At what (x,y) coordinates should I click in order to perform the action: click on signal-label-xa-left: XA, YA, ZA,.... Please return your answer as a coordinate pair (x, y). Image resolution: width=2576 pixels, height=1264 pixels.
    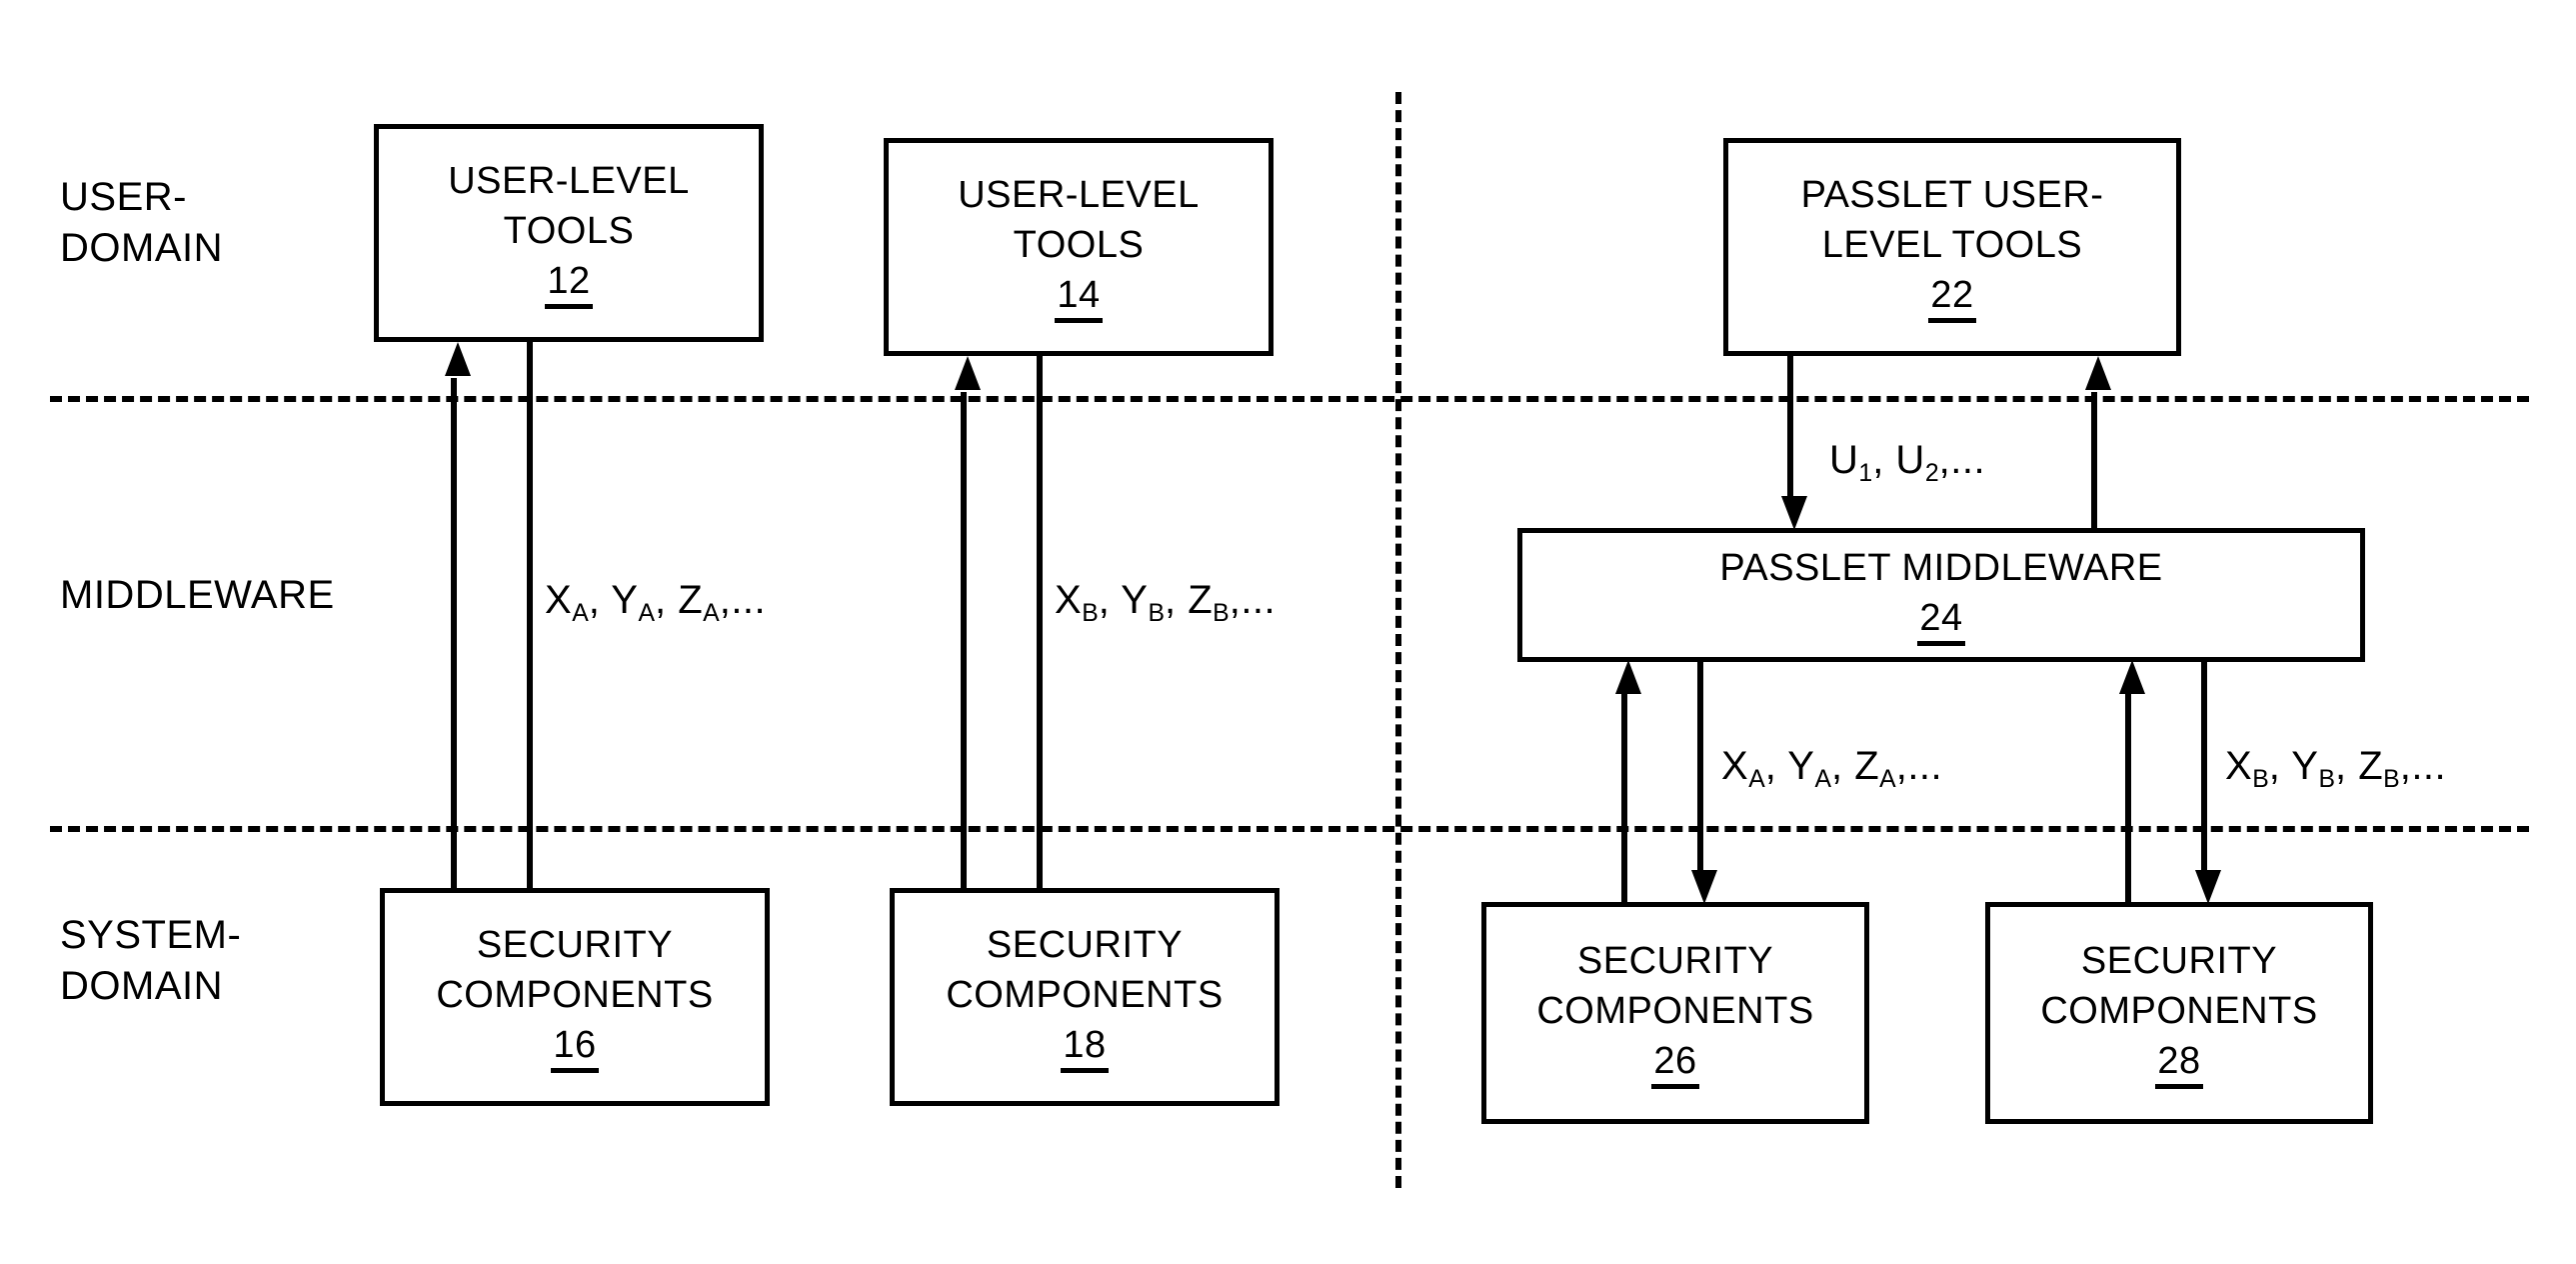
    Looking at the image, I should click on (655, 603).